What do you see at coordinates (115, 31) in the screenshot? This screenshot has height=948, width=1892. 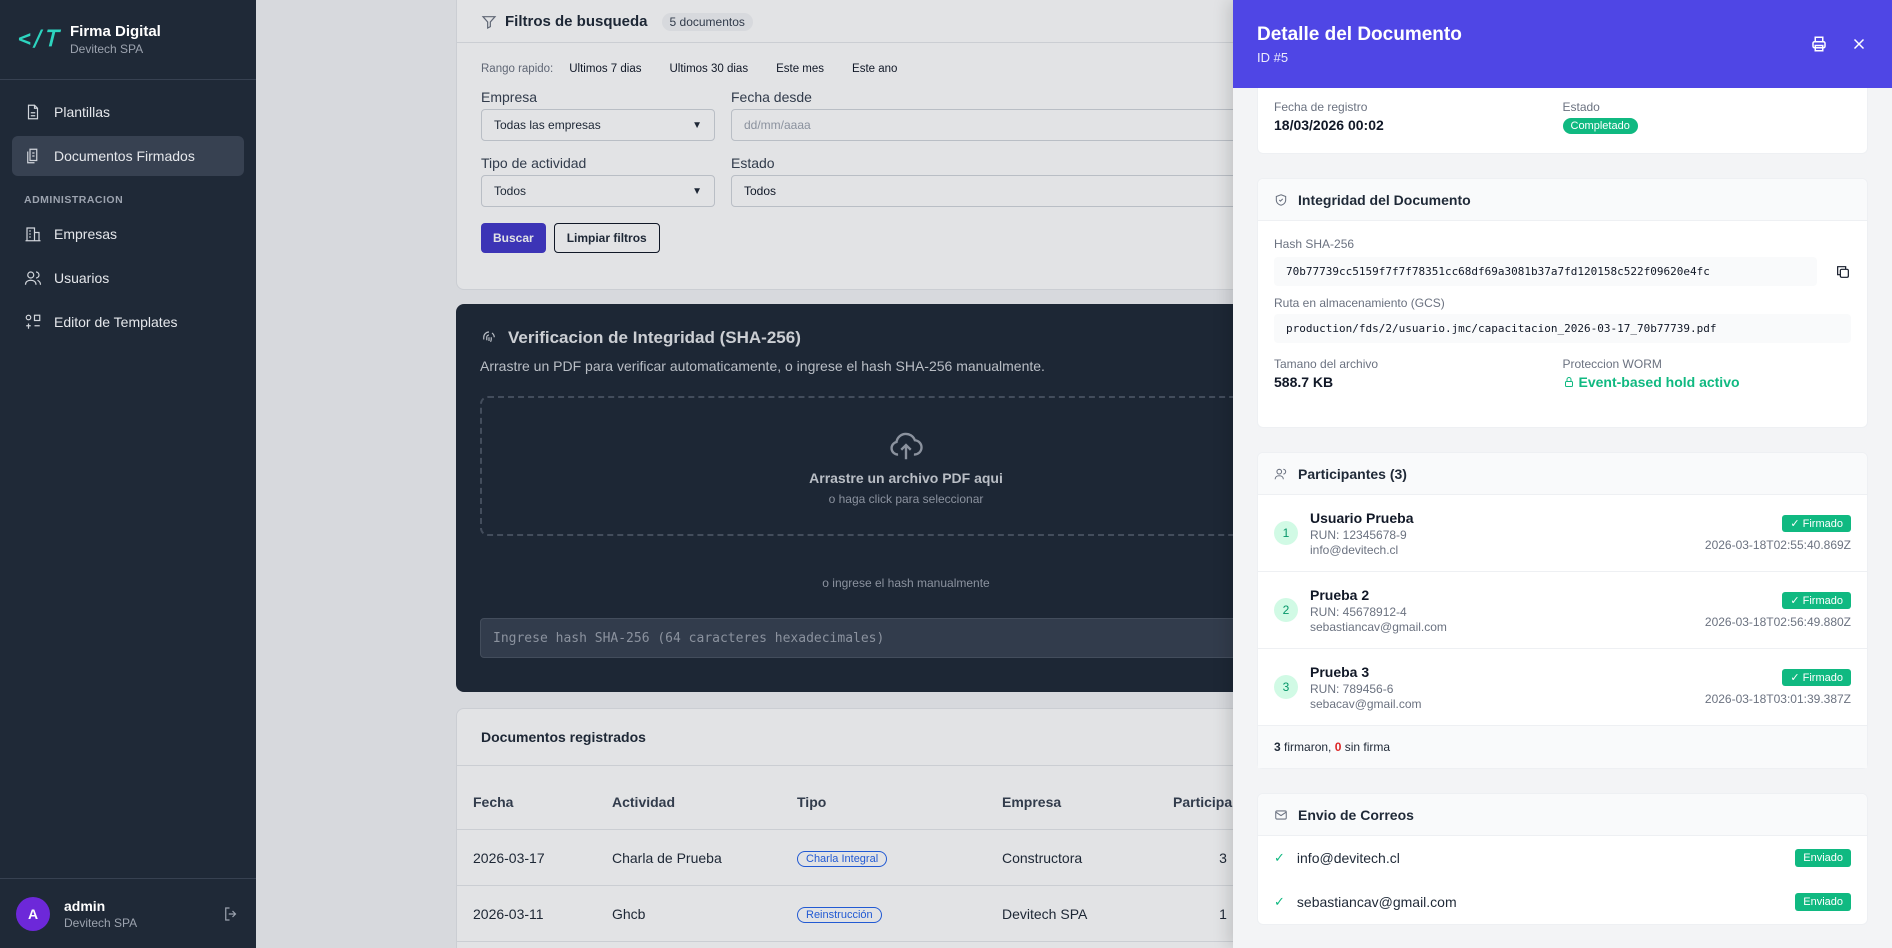 I see `app-name: Firma Digital` at bounding box center [115, 31].